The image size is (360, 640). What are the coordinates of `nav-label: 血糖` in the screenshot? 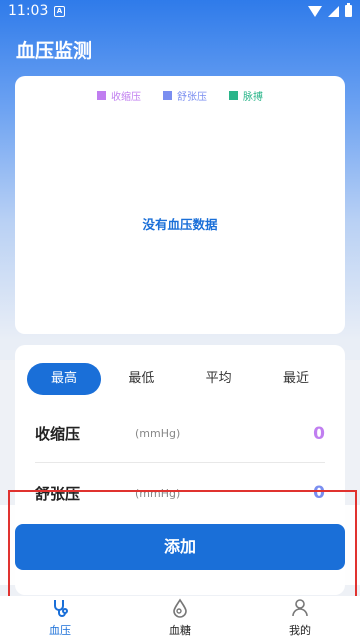 It's located at (180, 630).